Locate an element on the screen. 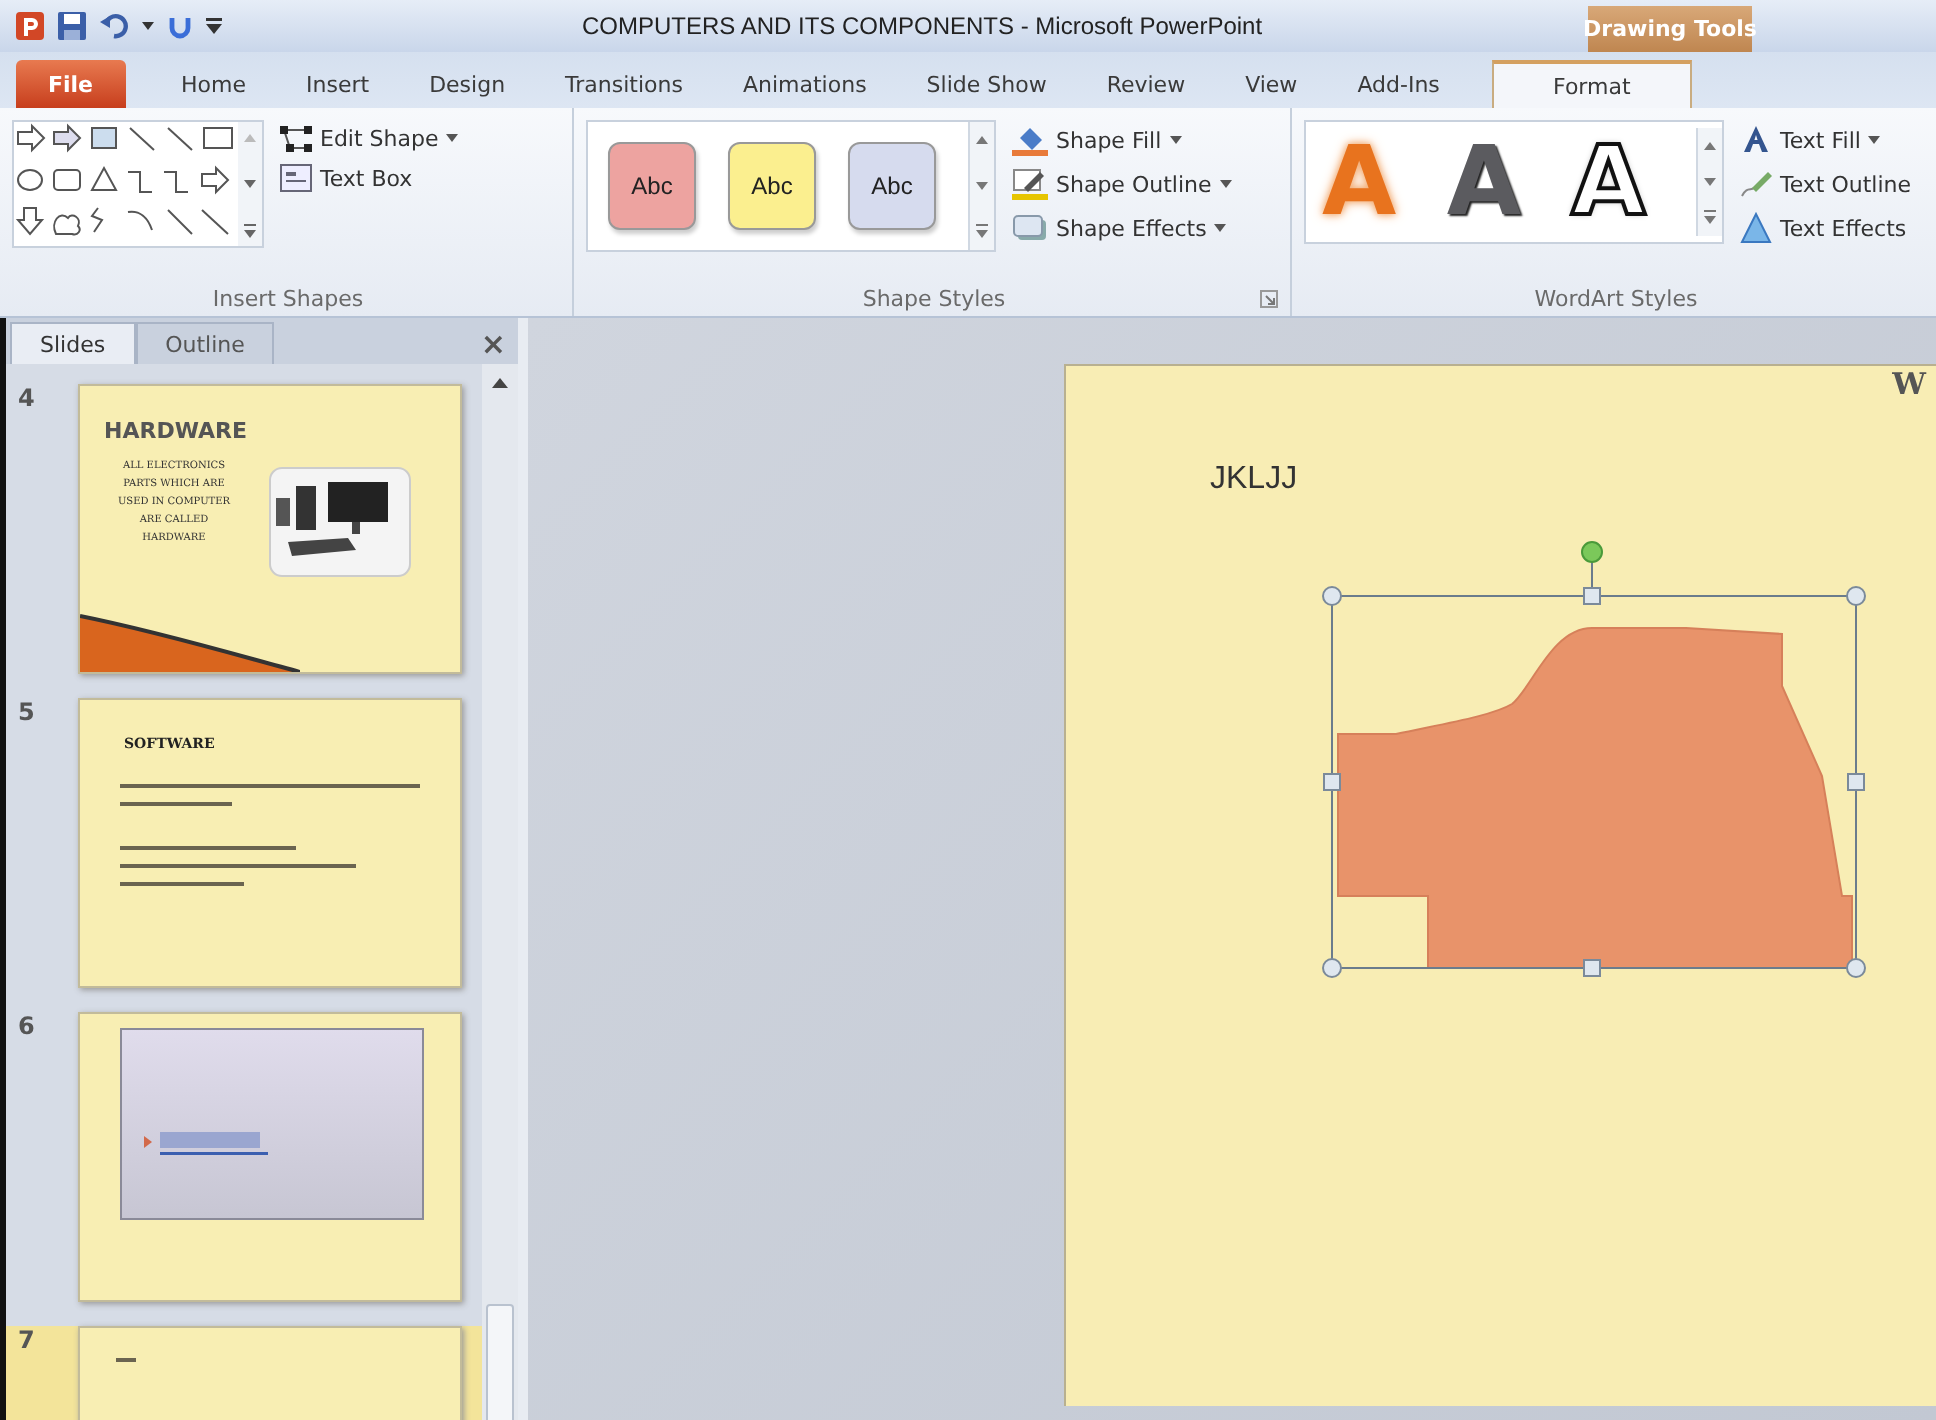 This screenshot has height=1420, width=1936. ribbon-command: Shape Effects is located at coordinates (1122, 228).